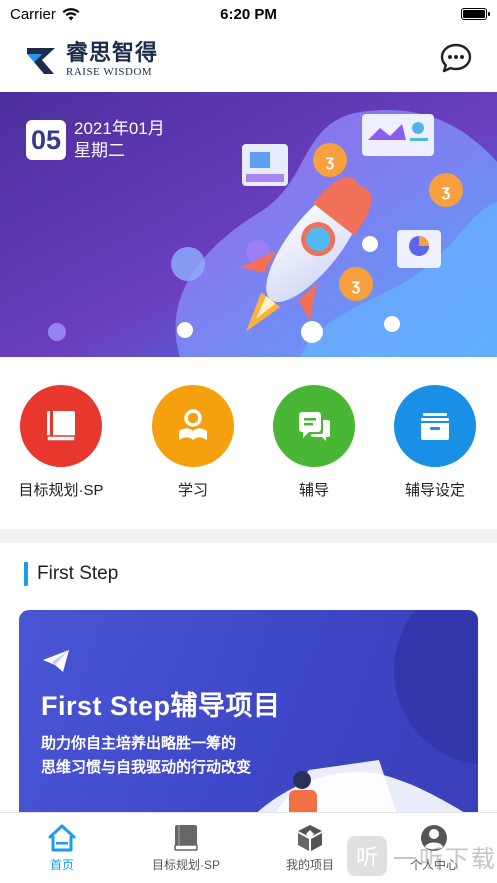  Describe the element at coordinates (475, 14) in the screenshot. I see `battery-icon` at that location.